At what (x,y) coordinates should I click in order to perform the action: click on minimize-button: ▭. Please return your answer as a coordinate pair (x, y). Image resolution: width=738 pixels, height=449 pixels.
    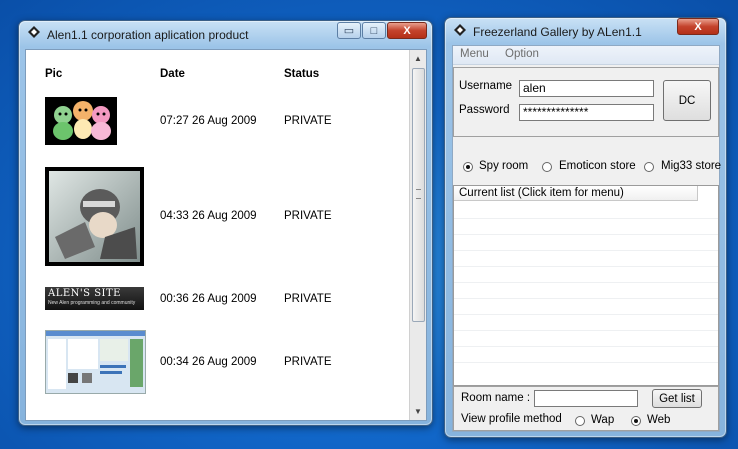
    Looking at the image, I should click on (349, 30).